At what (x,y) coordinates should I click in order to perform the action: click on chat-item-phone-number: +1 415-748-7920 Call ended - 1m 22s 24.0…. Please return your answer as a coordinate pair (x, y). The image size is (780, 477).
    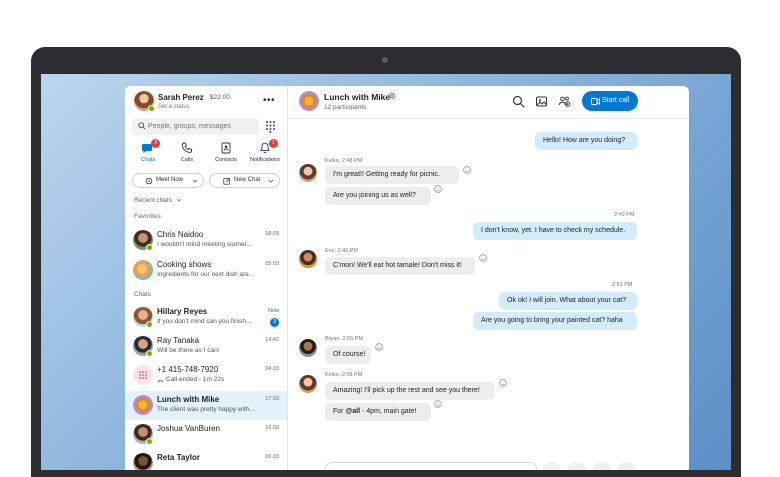
    Looking at the image, I should click on (206, 375).